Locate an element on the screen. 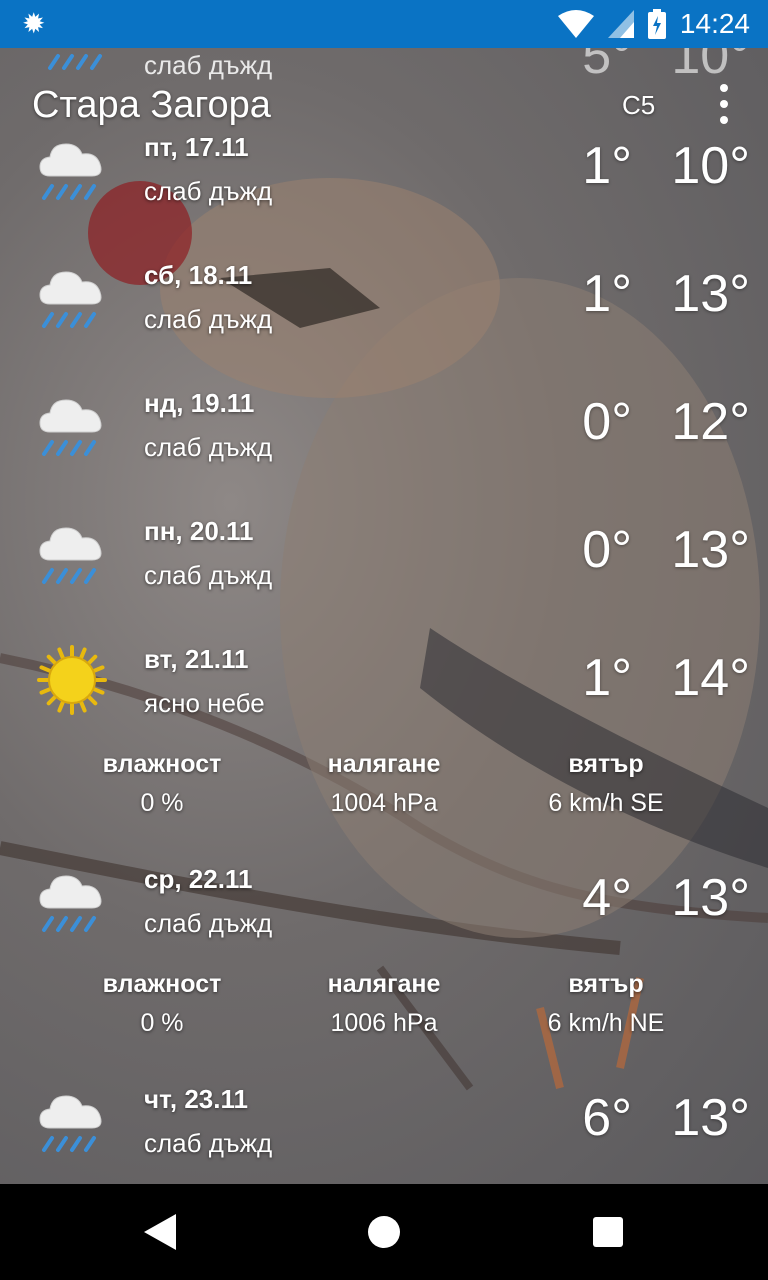 The image size is (768, 1280). overflow-menu-icon is located at coordinates (724, 104).